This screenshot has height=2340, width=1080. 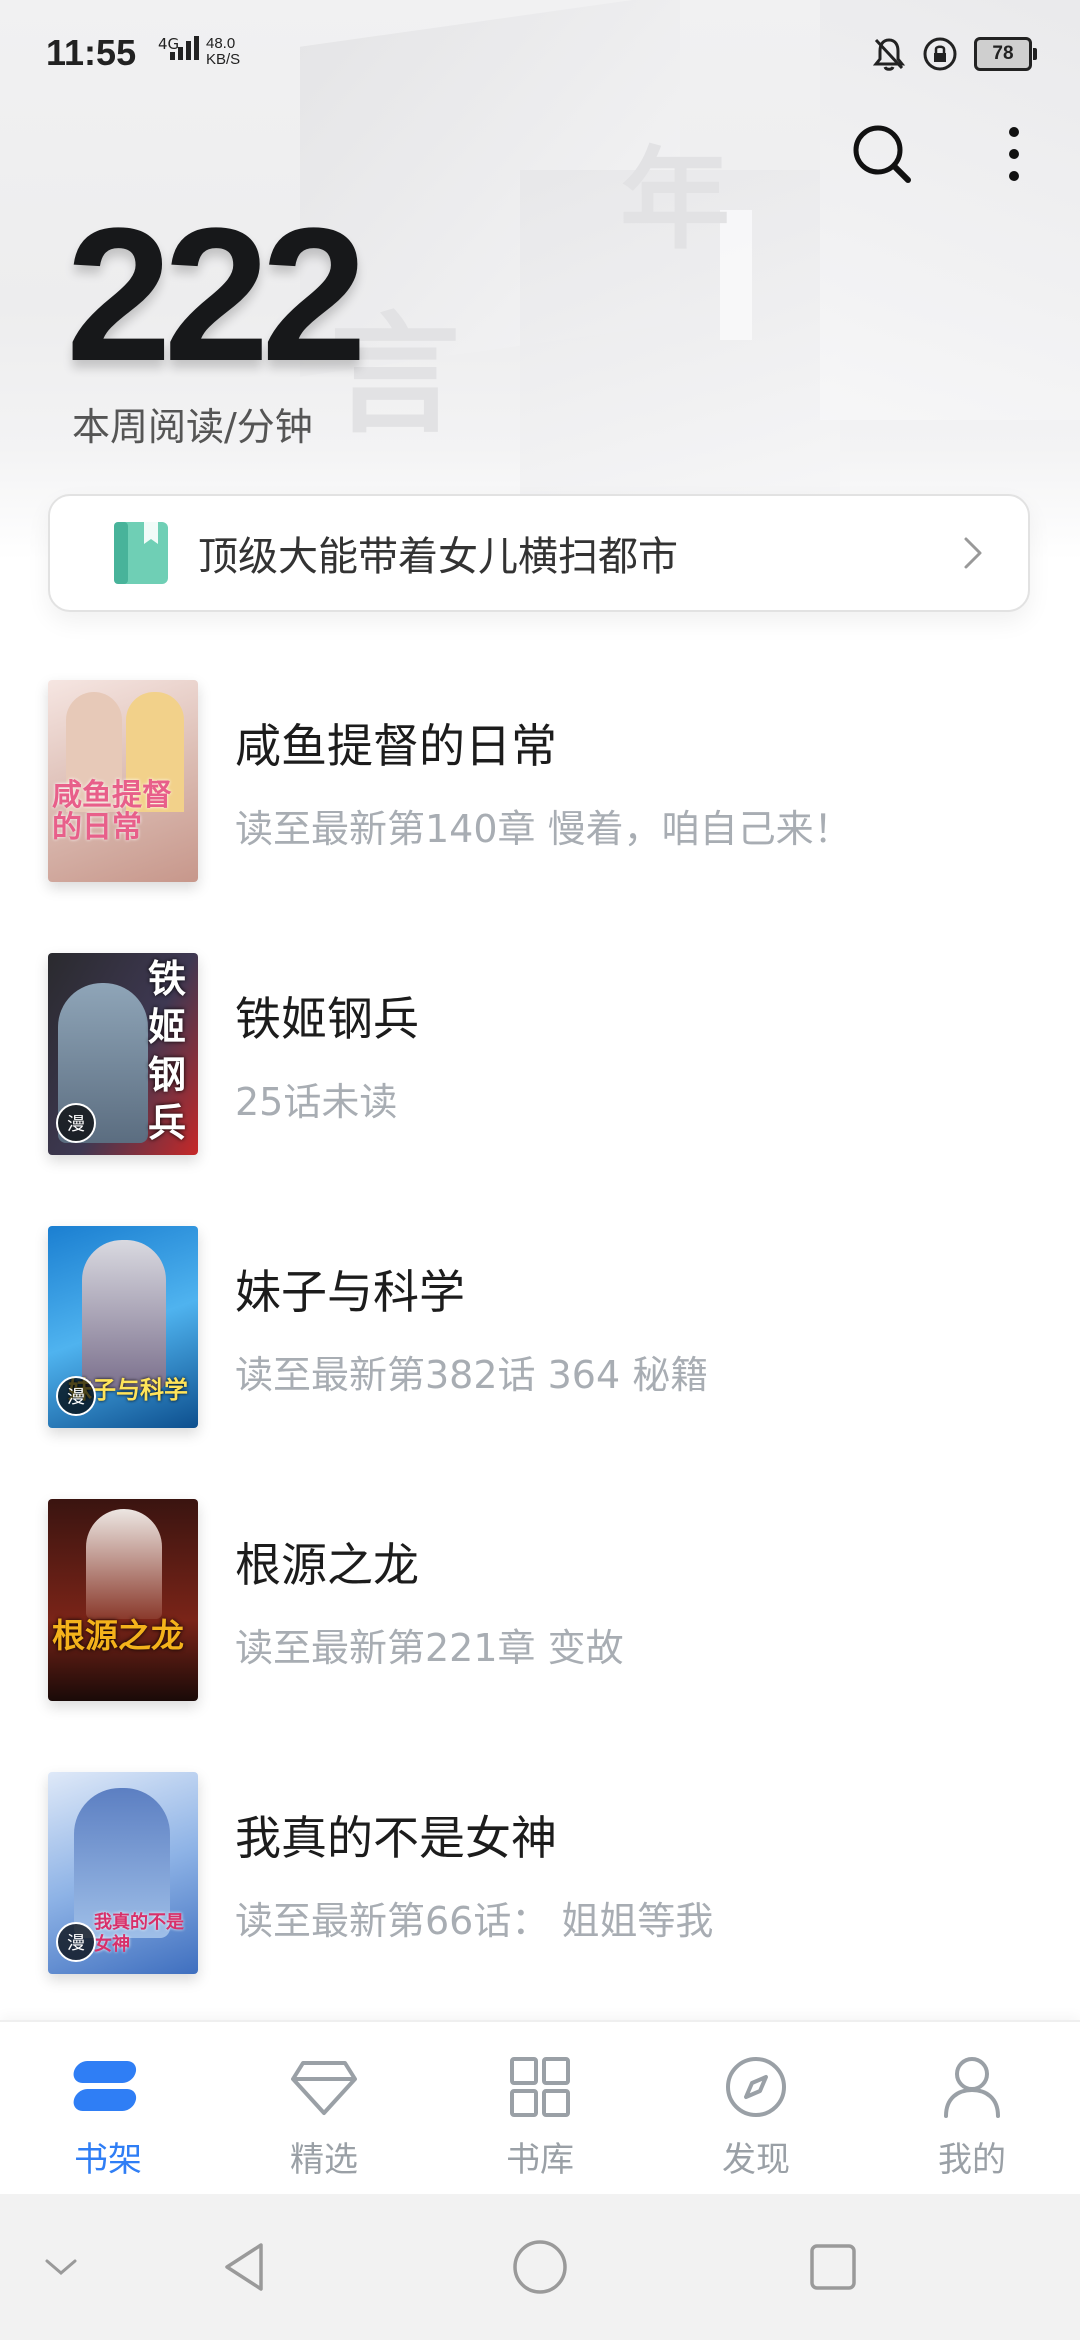 I want to click on book-title: 咸鱼提督的日常, so click(x=396, y=746).